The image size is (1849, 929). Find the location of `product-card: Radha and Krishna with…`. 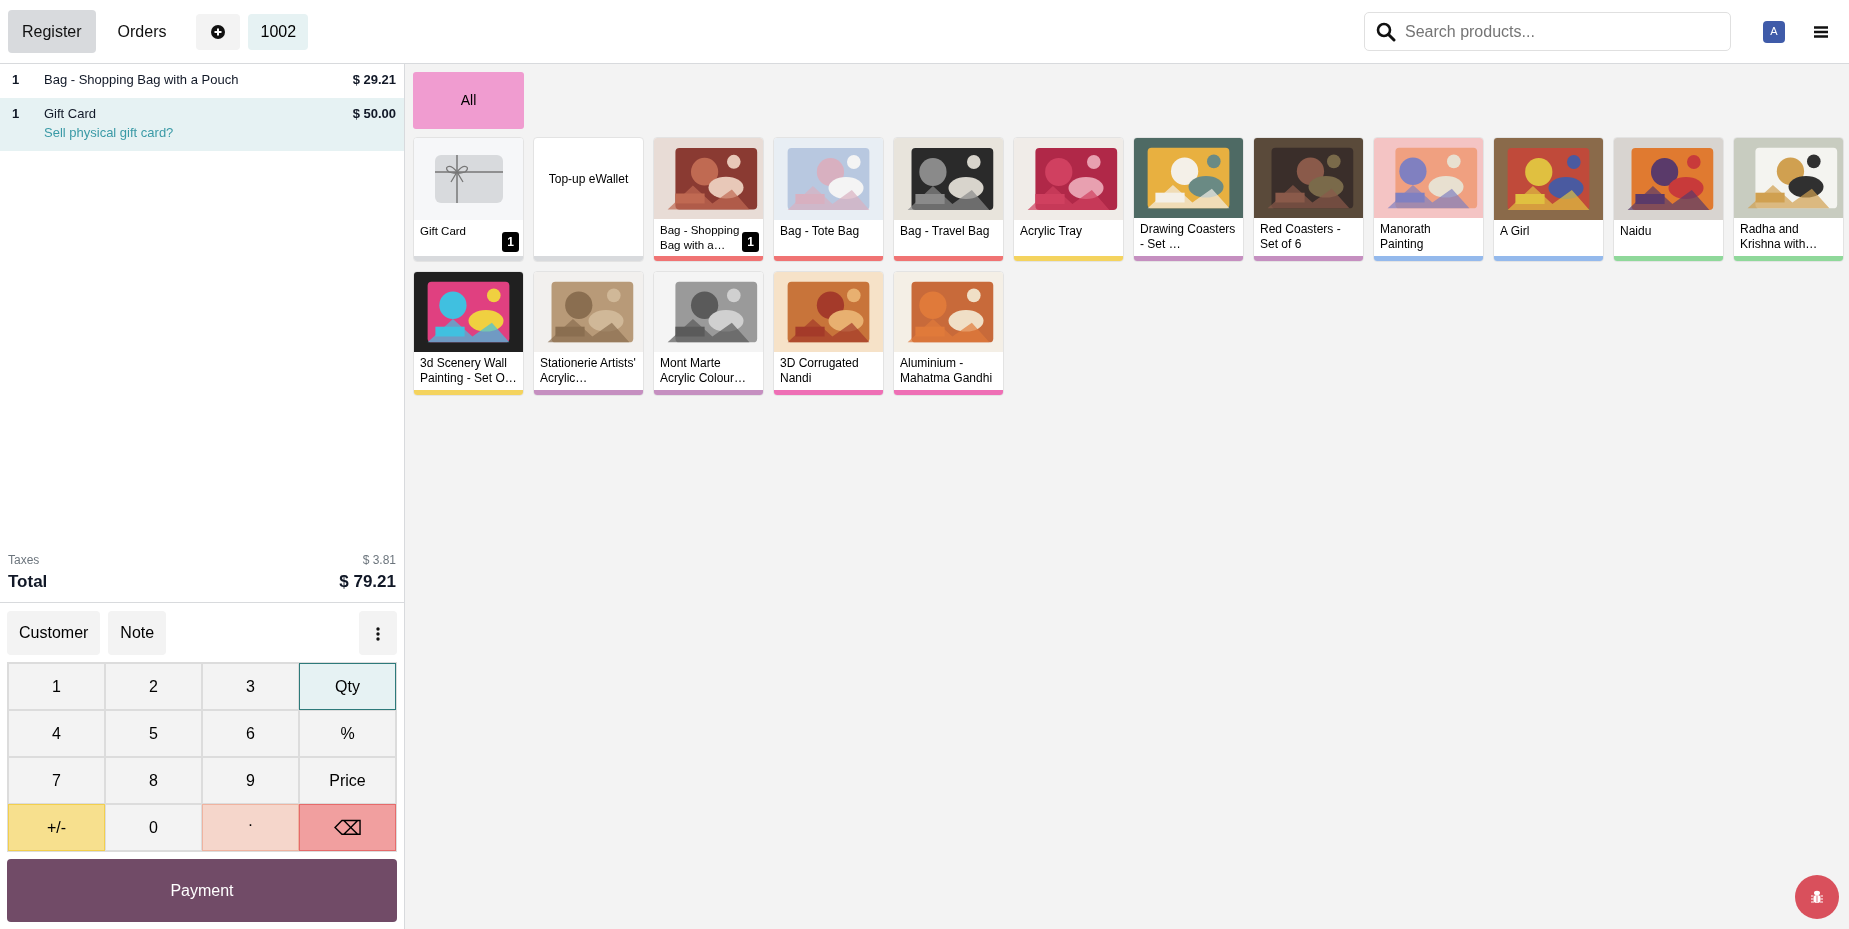

product-card: Radha and Krishna with… is located at coordinates (1788, 199).